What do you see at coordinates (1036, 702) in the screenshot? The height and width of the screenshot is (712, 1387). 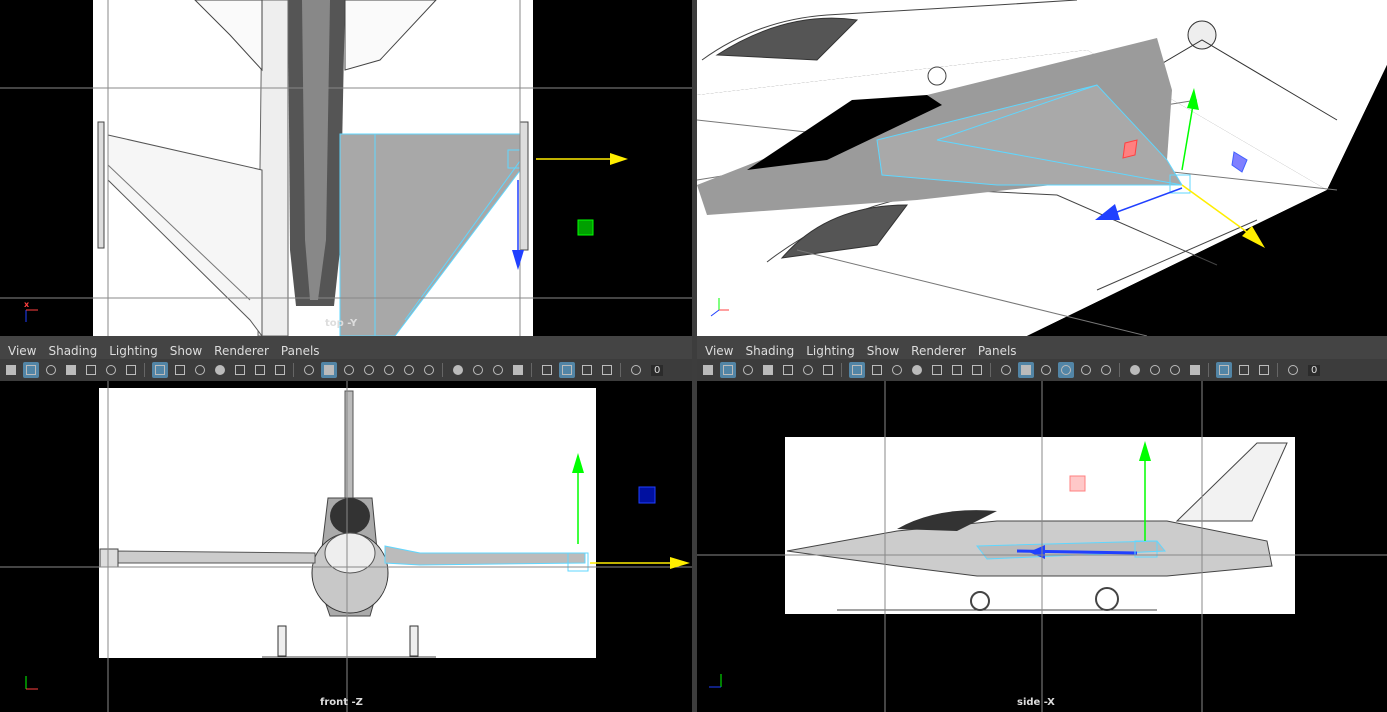 I see `viewport-label: side -X` at bounding box center [1036, 702].